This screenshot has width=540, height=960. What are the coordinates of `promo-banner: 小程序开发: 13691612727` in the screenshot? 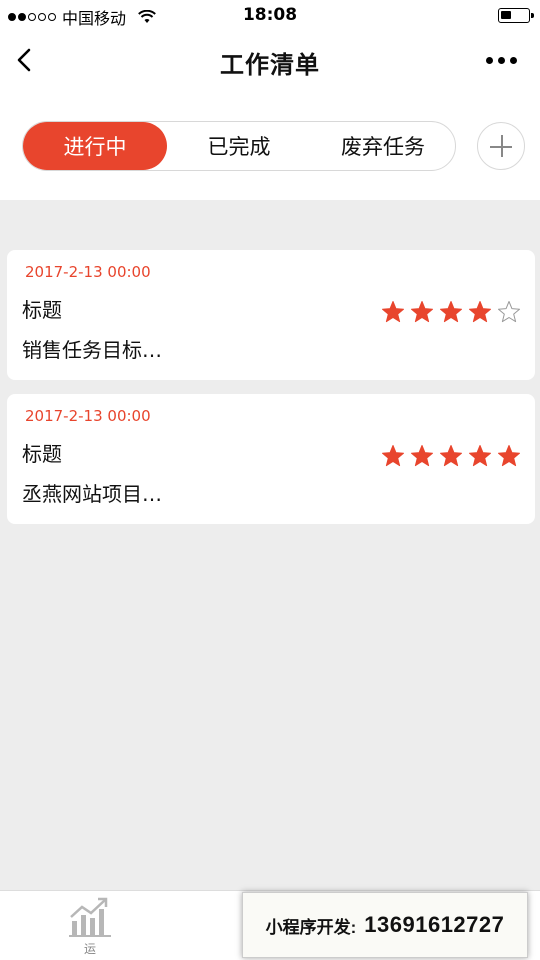 It's located at (385, 925).